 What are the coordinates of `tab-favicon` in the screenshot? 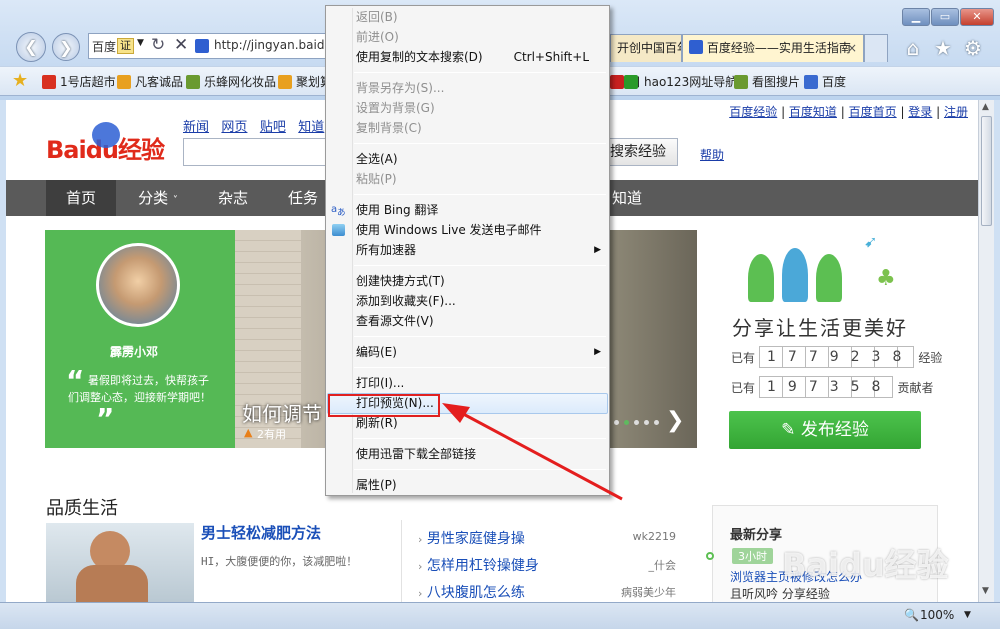 It's located at (696, 47).